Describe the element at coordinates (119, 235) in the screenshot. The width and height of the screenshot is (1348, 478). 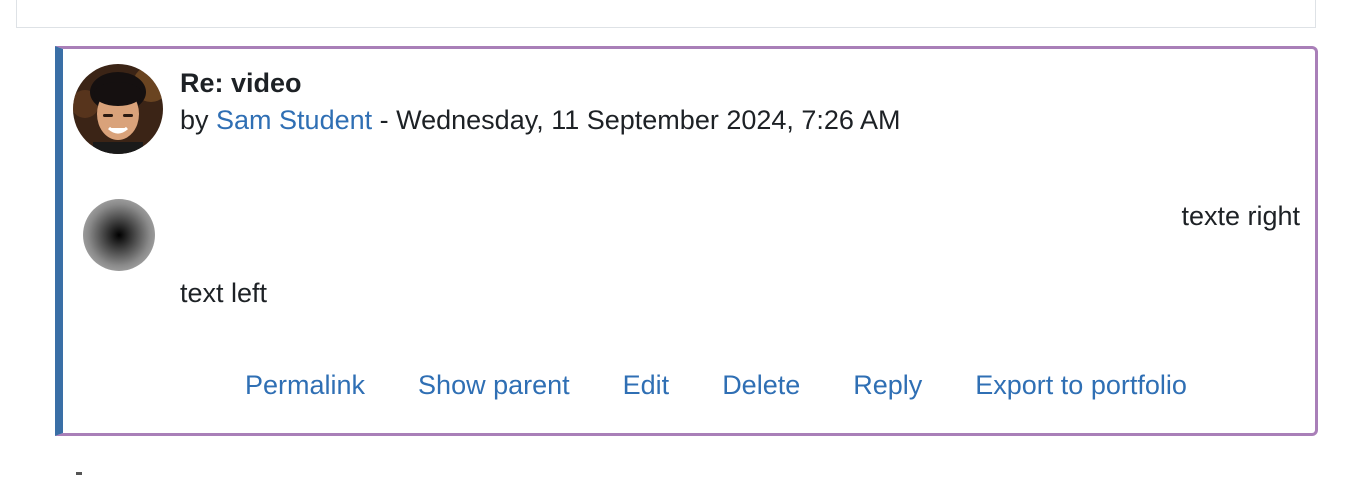
I see `embedded-image` at that location.